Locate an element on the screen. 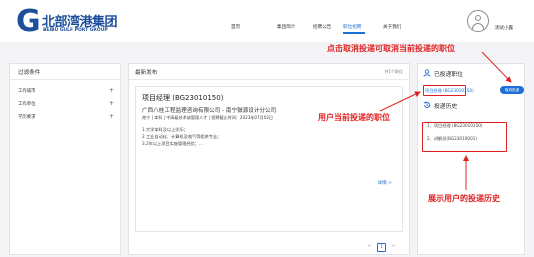 The height and width of the screenshot is (257, 534). pager-prev-button: < is located at coordinates (369, 247).